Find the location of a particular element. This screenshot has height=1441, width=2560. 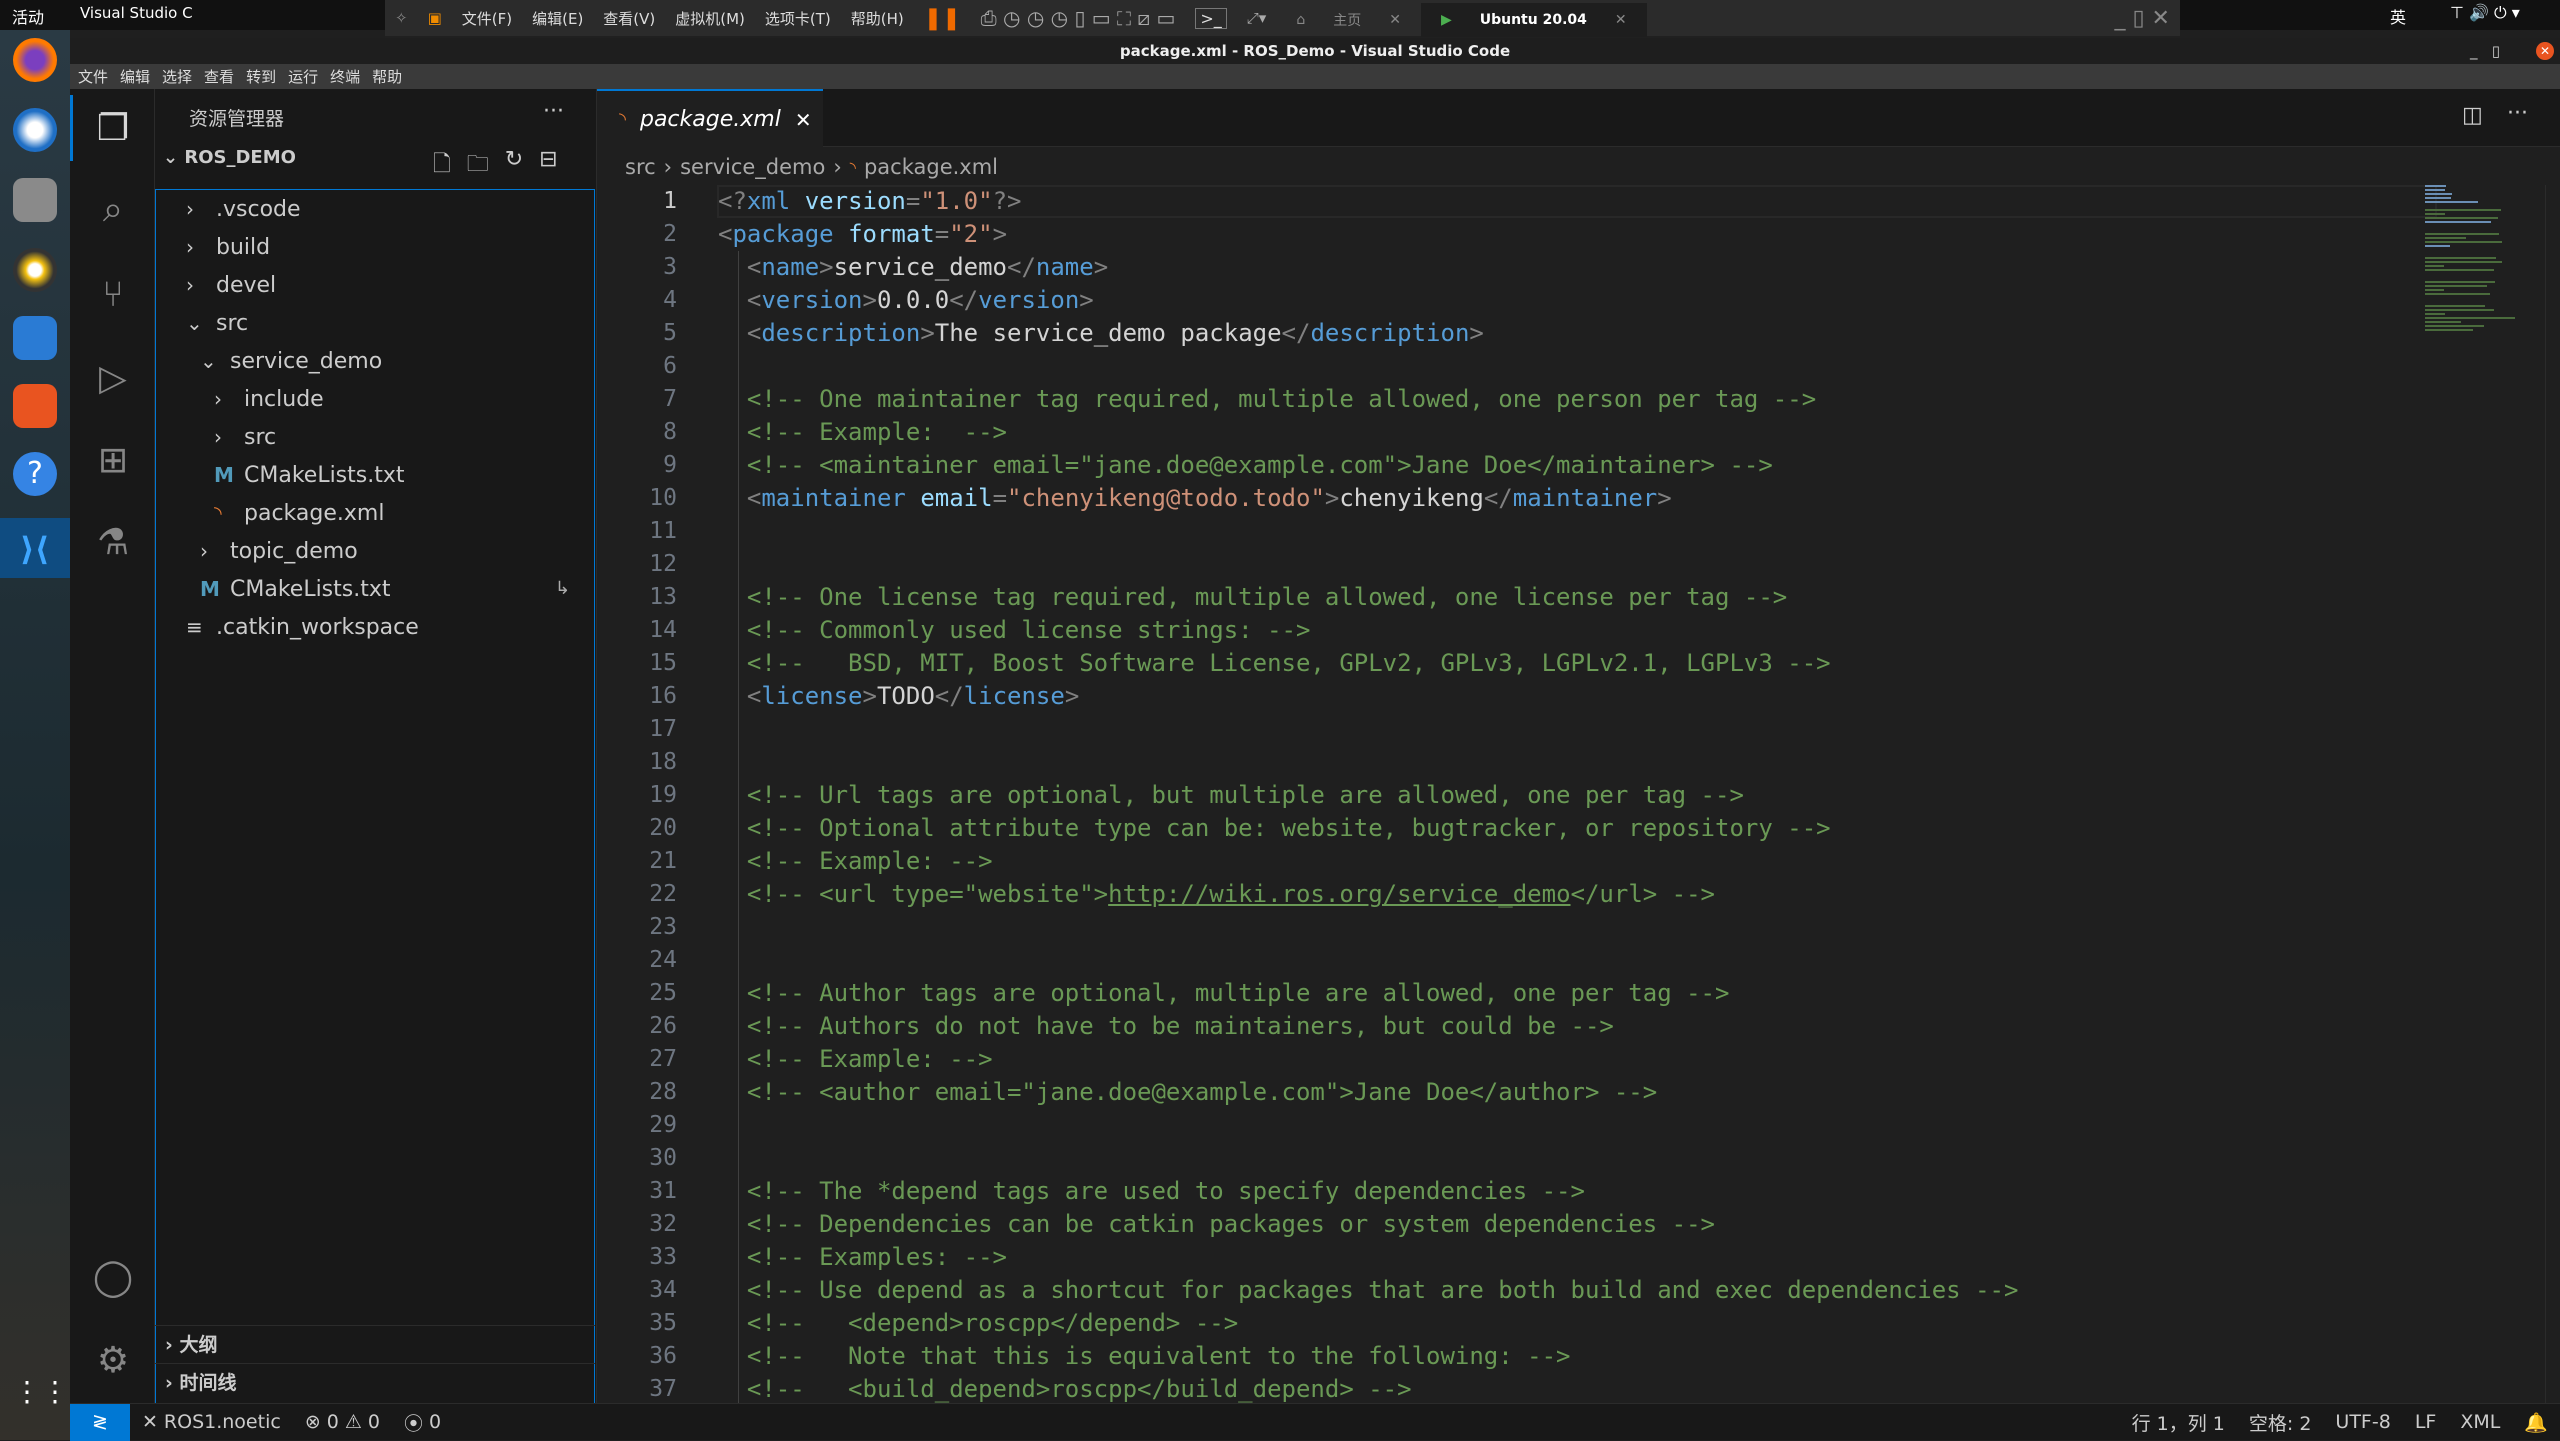

line-number: 16 is located at coordinates (663, 696).